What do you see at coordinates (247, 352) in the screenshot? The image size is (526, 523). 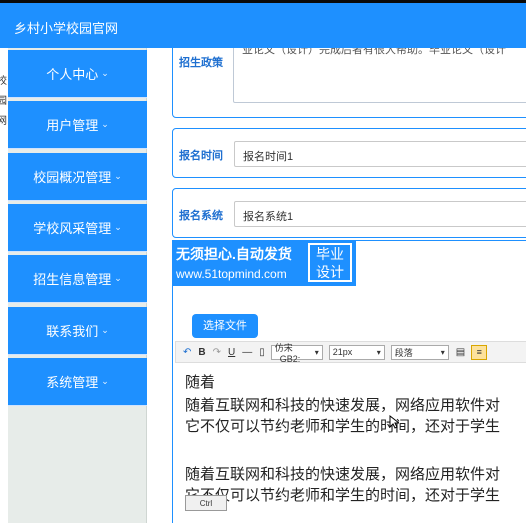 I see `horizontal-rule-button: —` at bounding box center [247, 352].